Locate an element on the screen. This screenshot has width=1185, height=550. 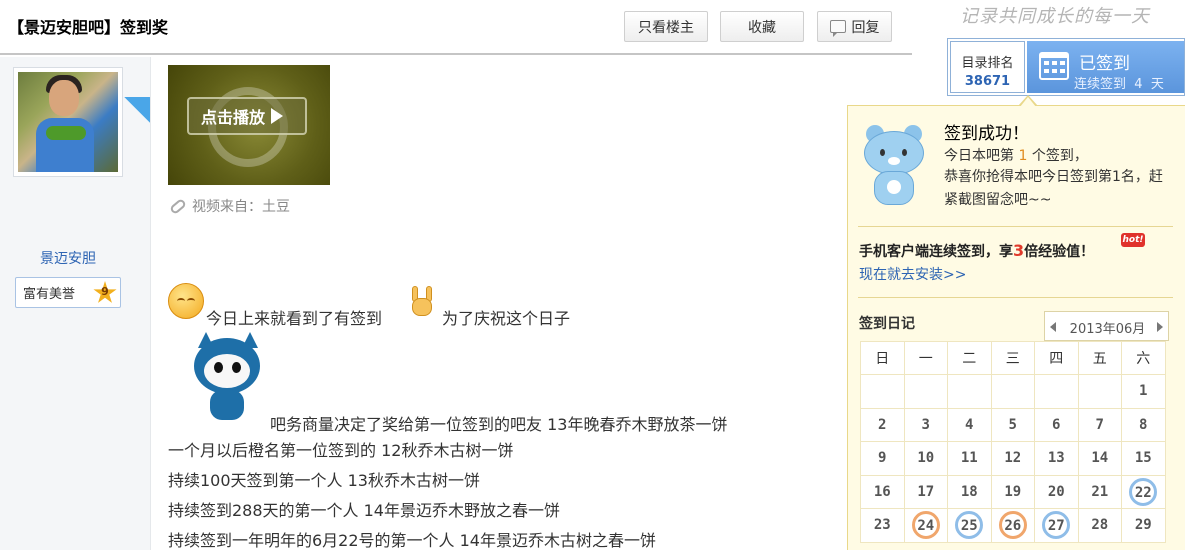
calendar-day: 25 is located at coordinates (969, 525).